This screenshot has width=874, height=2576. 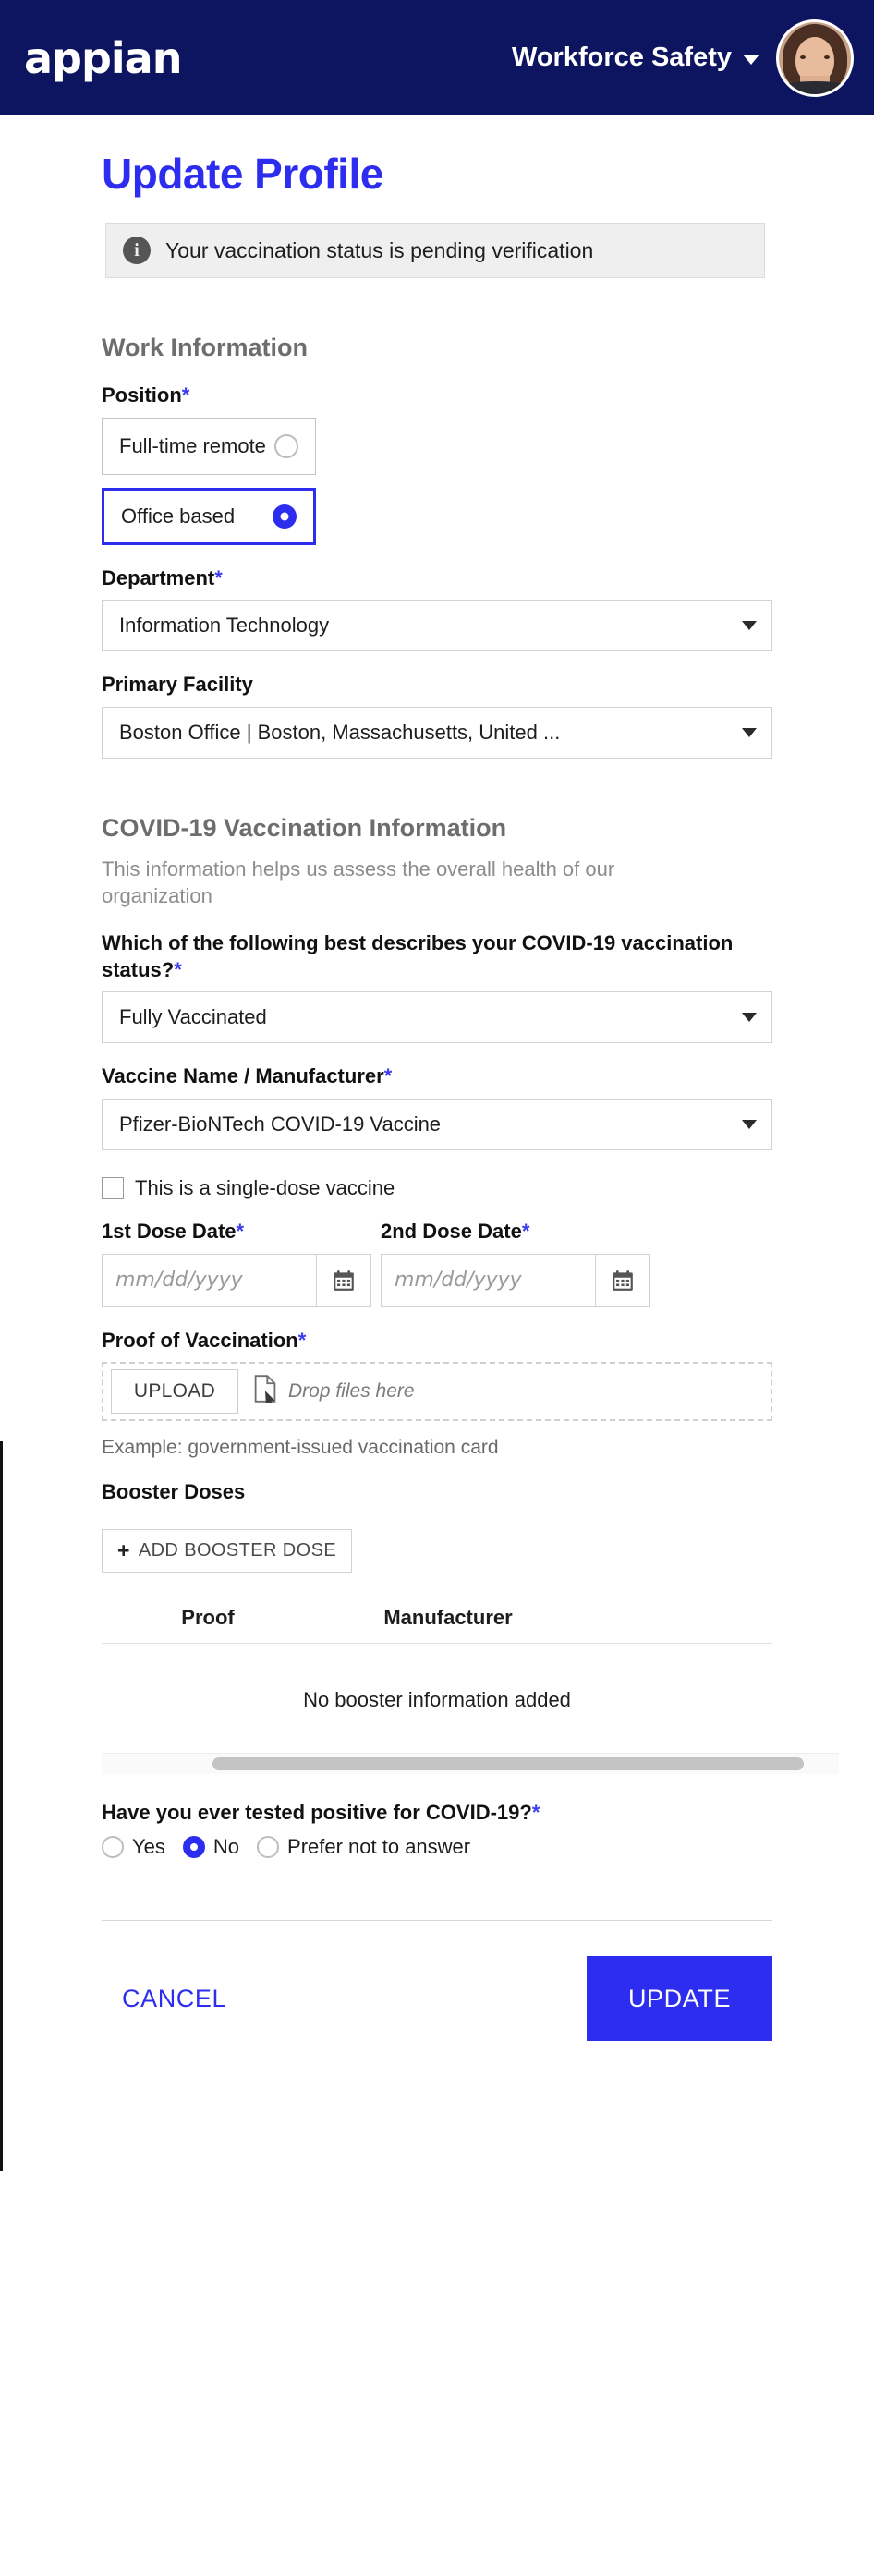 I want to click on appian-logo: appian, so click(x=103, y=58).